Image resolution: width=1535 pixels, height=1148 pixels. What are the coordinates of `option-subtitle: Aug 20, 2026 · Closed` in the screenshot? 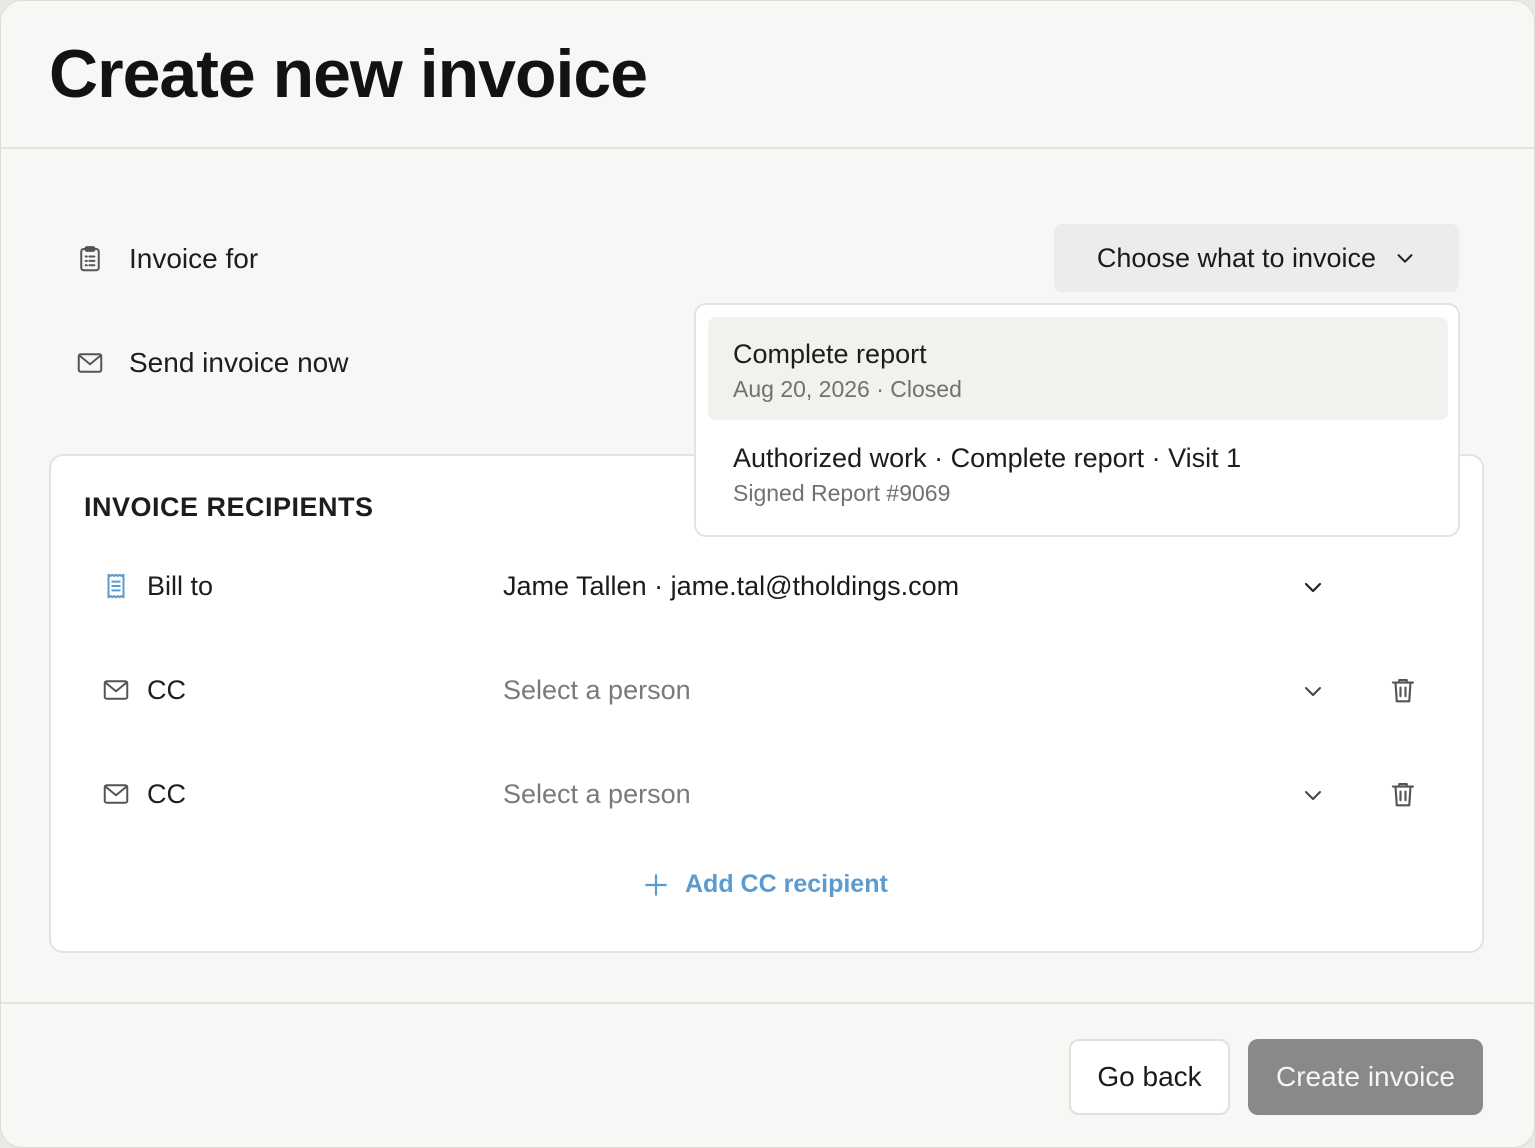 It's located at (847, 389).